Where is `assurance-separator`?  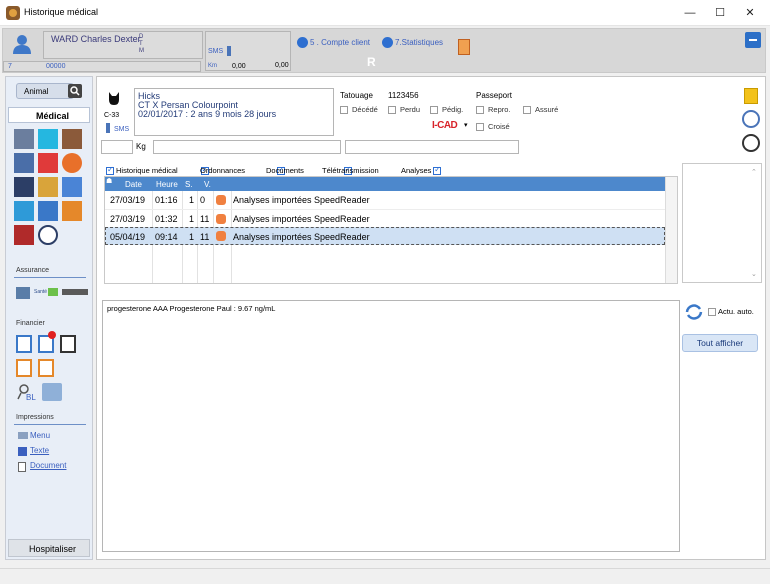 assurance-separator is located at coordinates (50, 277).